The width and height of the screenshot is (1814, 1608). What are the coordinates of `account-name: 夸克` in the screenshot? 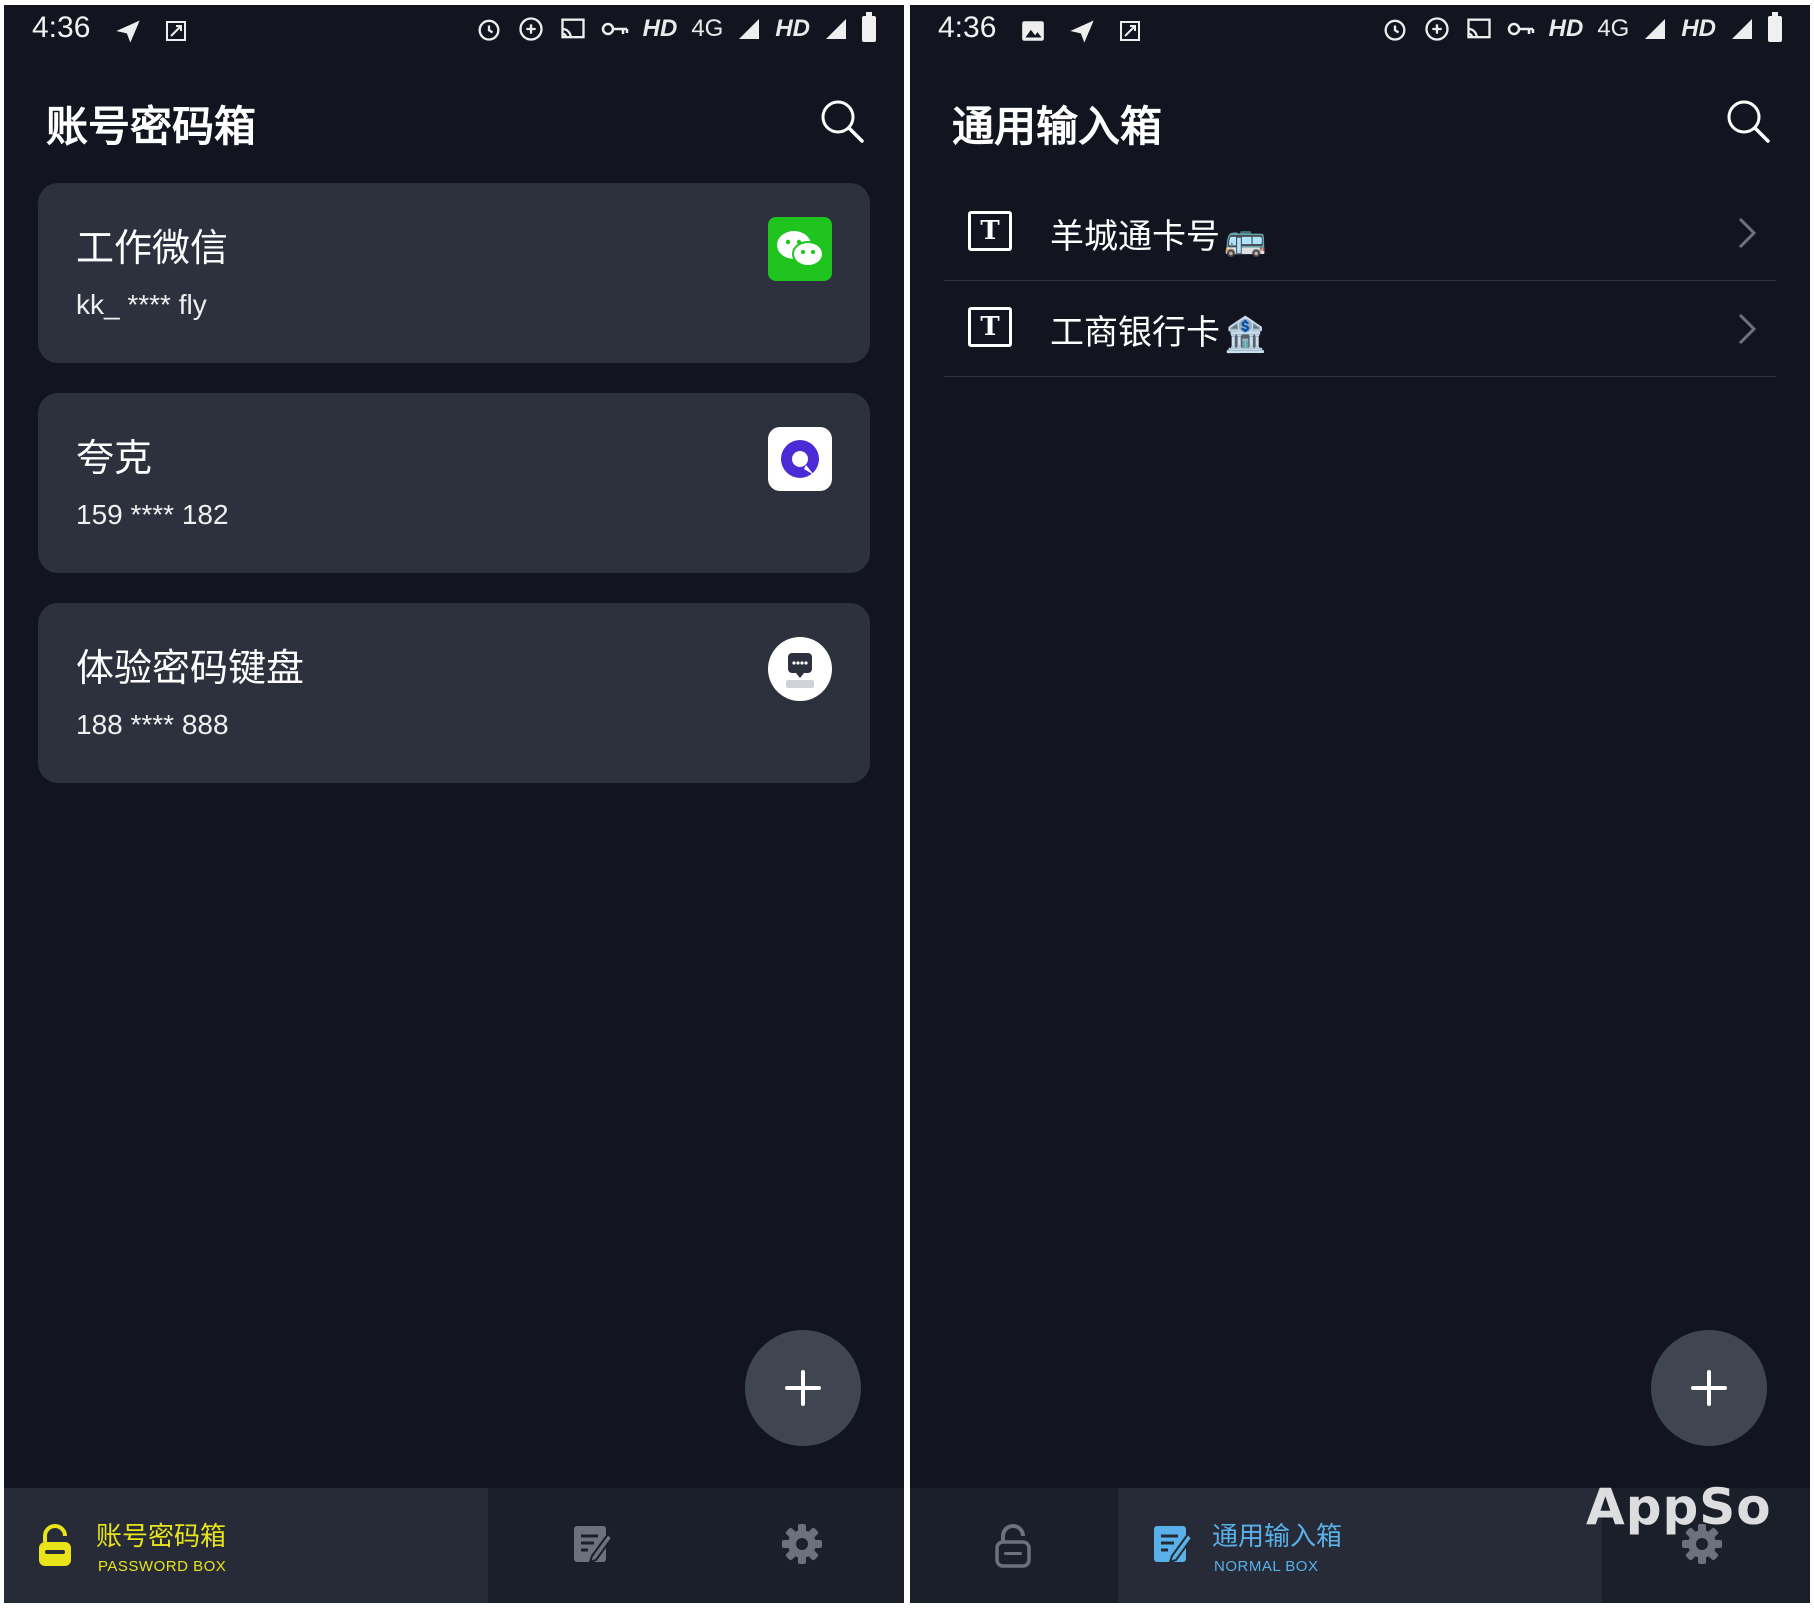 It's located at (114, 458).